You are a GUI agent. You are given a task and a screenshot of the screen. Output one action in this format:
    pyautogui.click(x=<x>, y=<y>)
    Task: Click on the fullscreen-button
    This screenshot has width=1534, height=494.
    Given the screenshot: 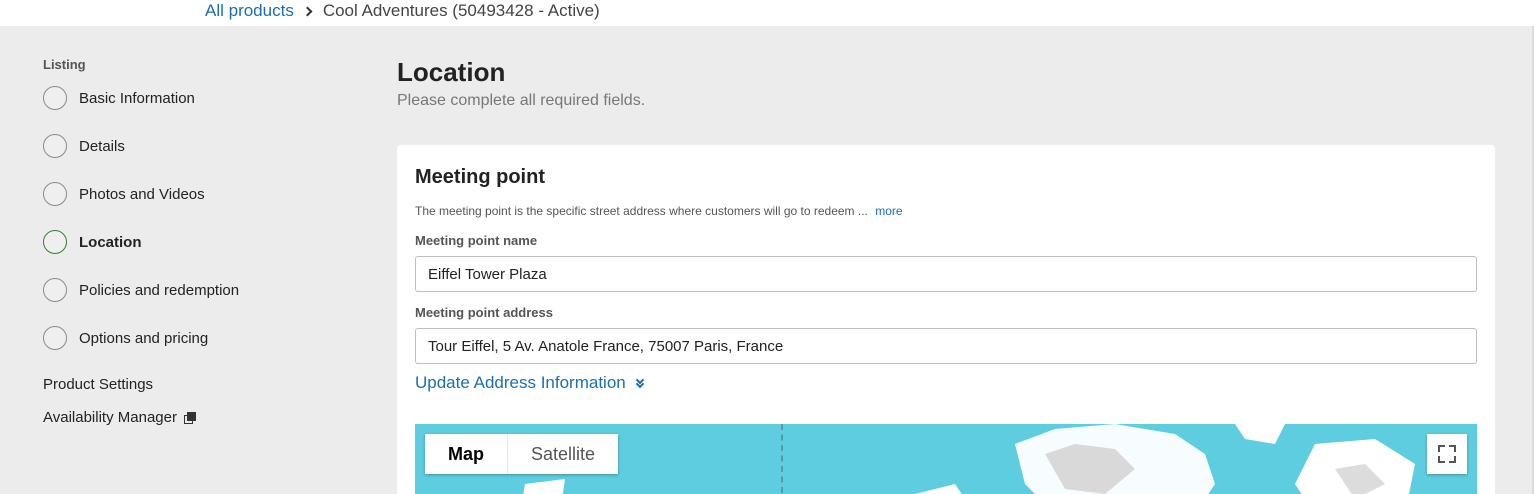 What is the action you would take?
    pyautogui.click(x=1447, y=454)
    